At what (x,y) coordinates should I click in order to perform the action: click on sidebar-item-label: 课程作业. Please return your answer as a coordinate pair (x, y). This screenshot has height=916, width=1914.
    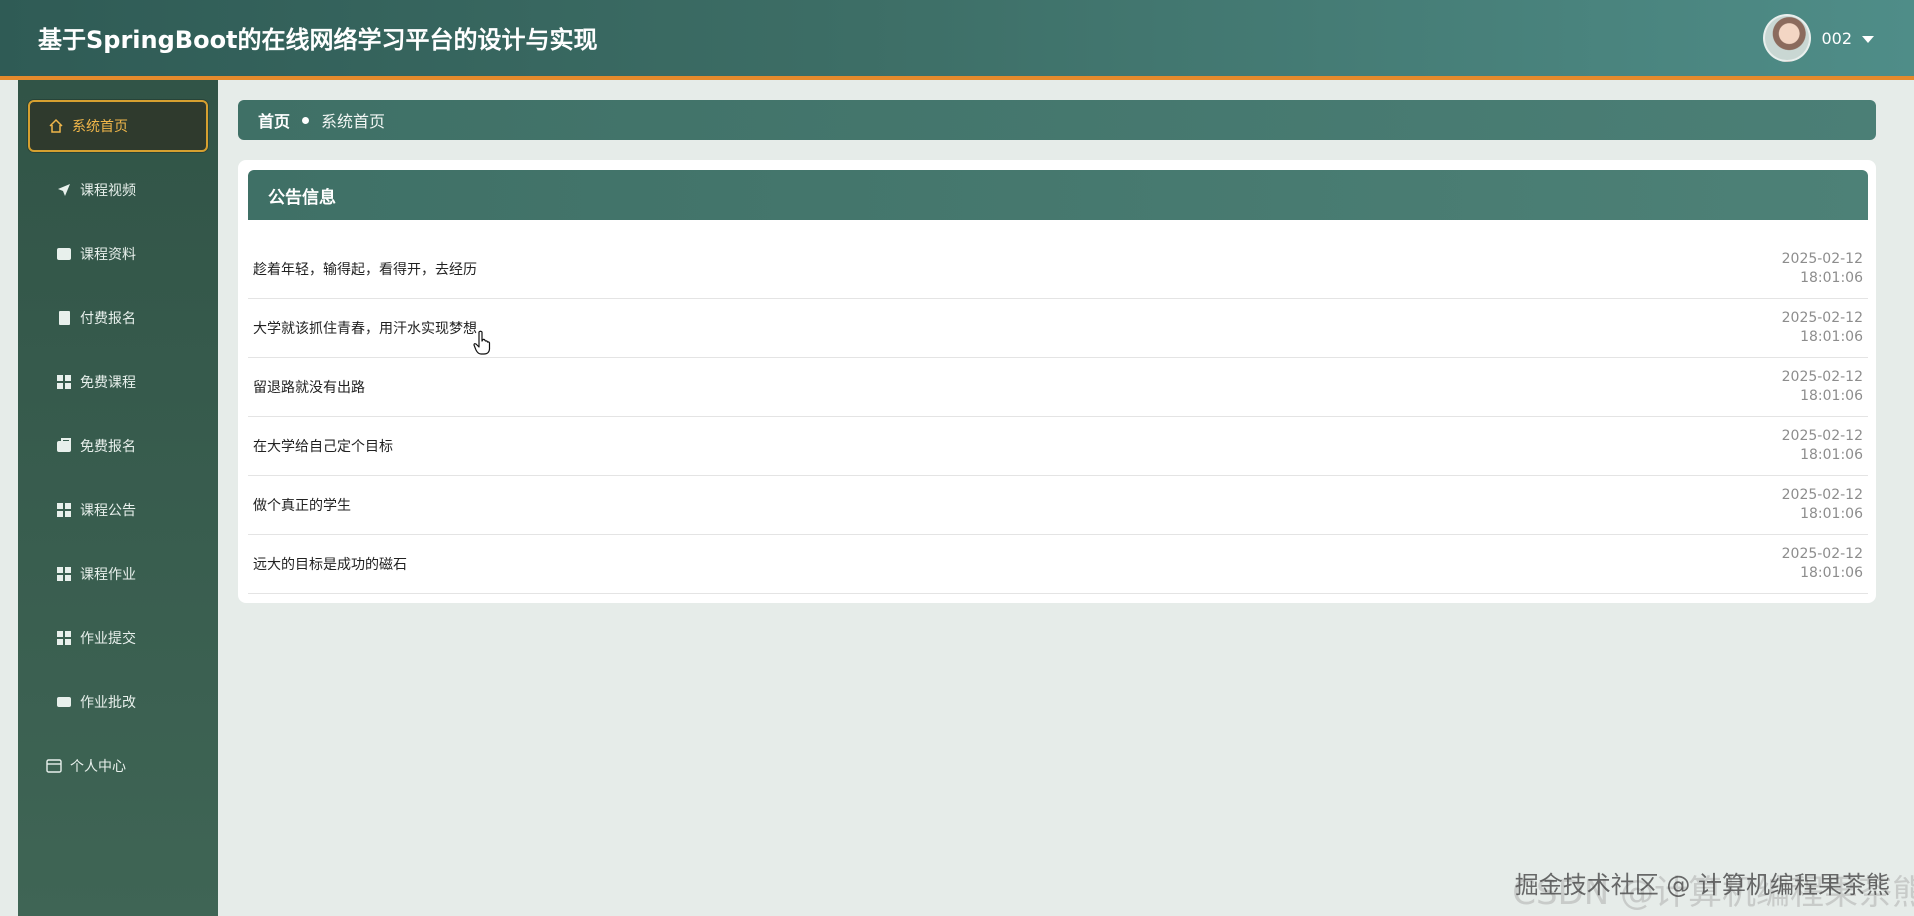
    Looking at the image, I should click on (108, 575).